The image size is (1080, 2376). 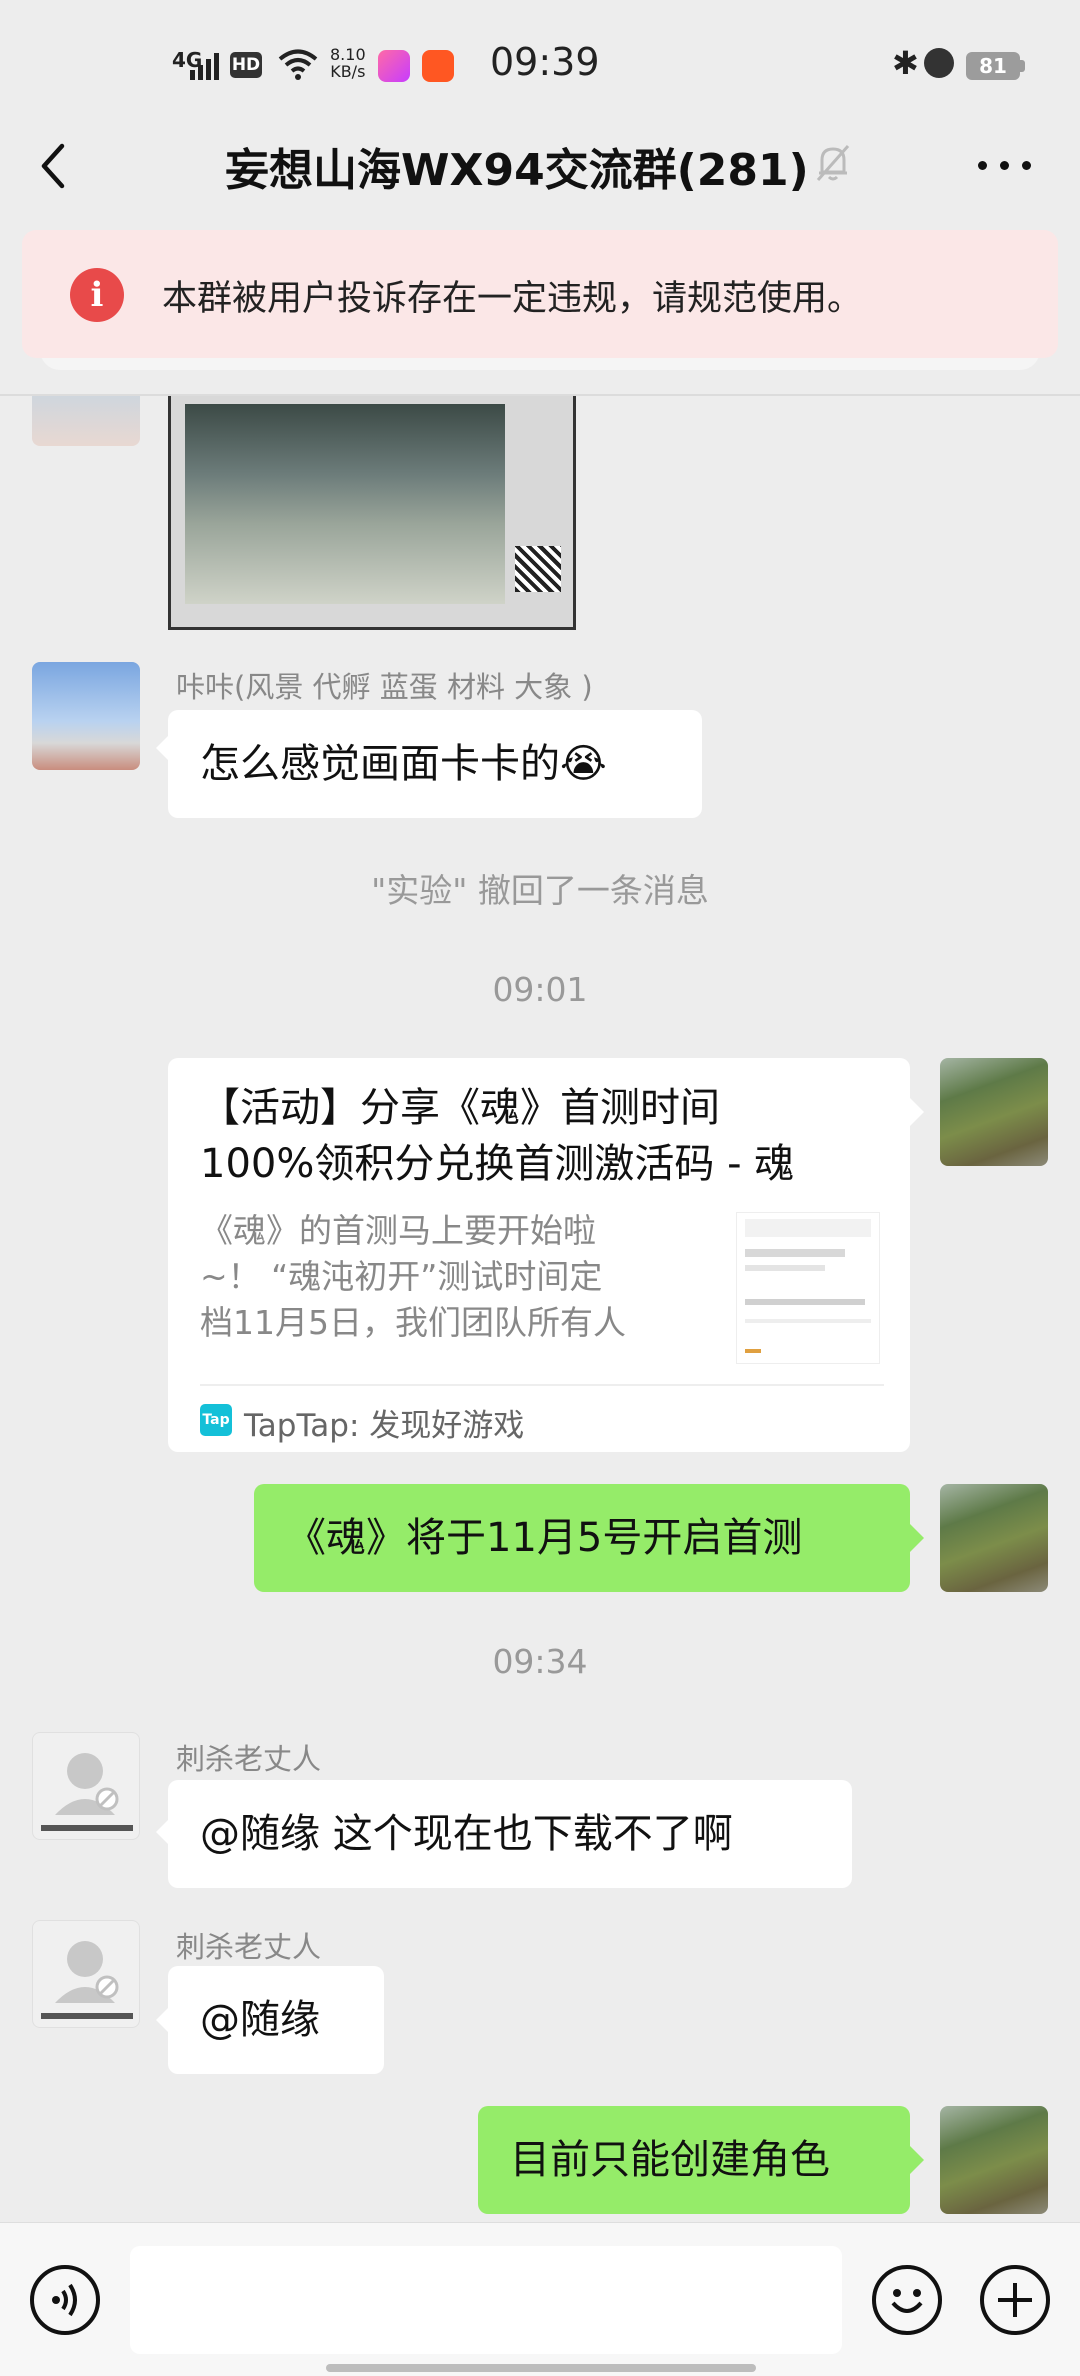 I want to click on message-bubble: @随缘 这个现在也下载不了啊, so click(x=510, y=1834).